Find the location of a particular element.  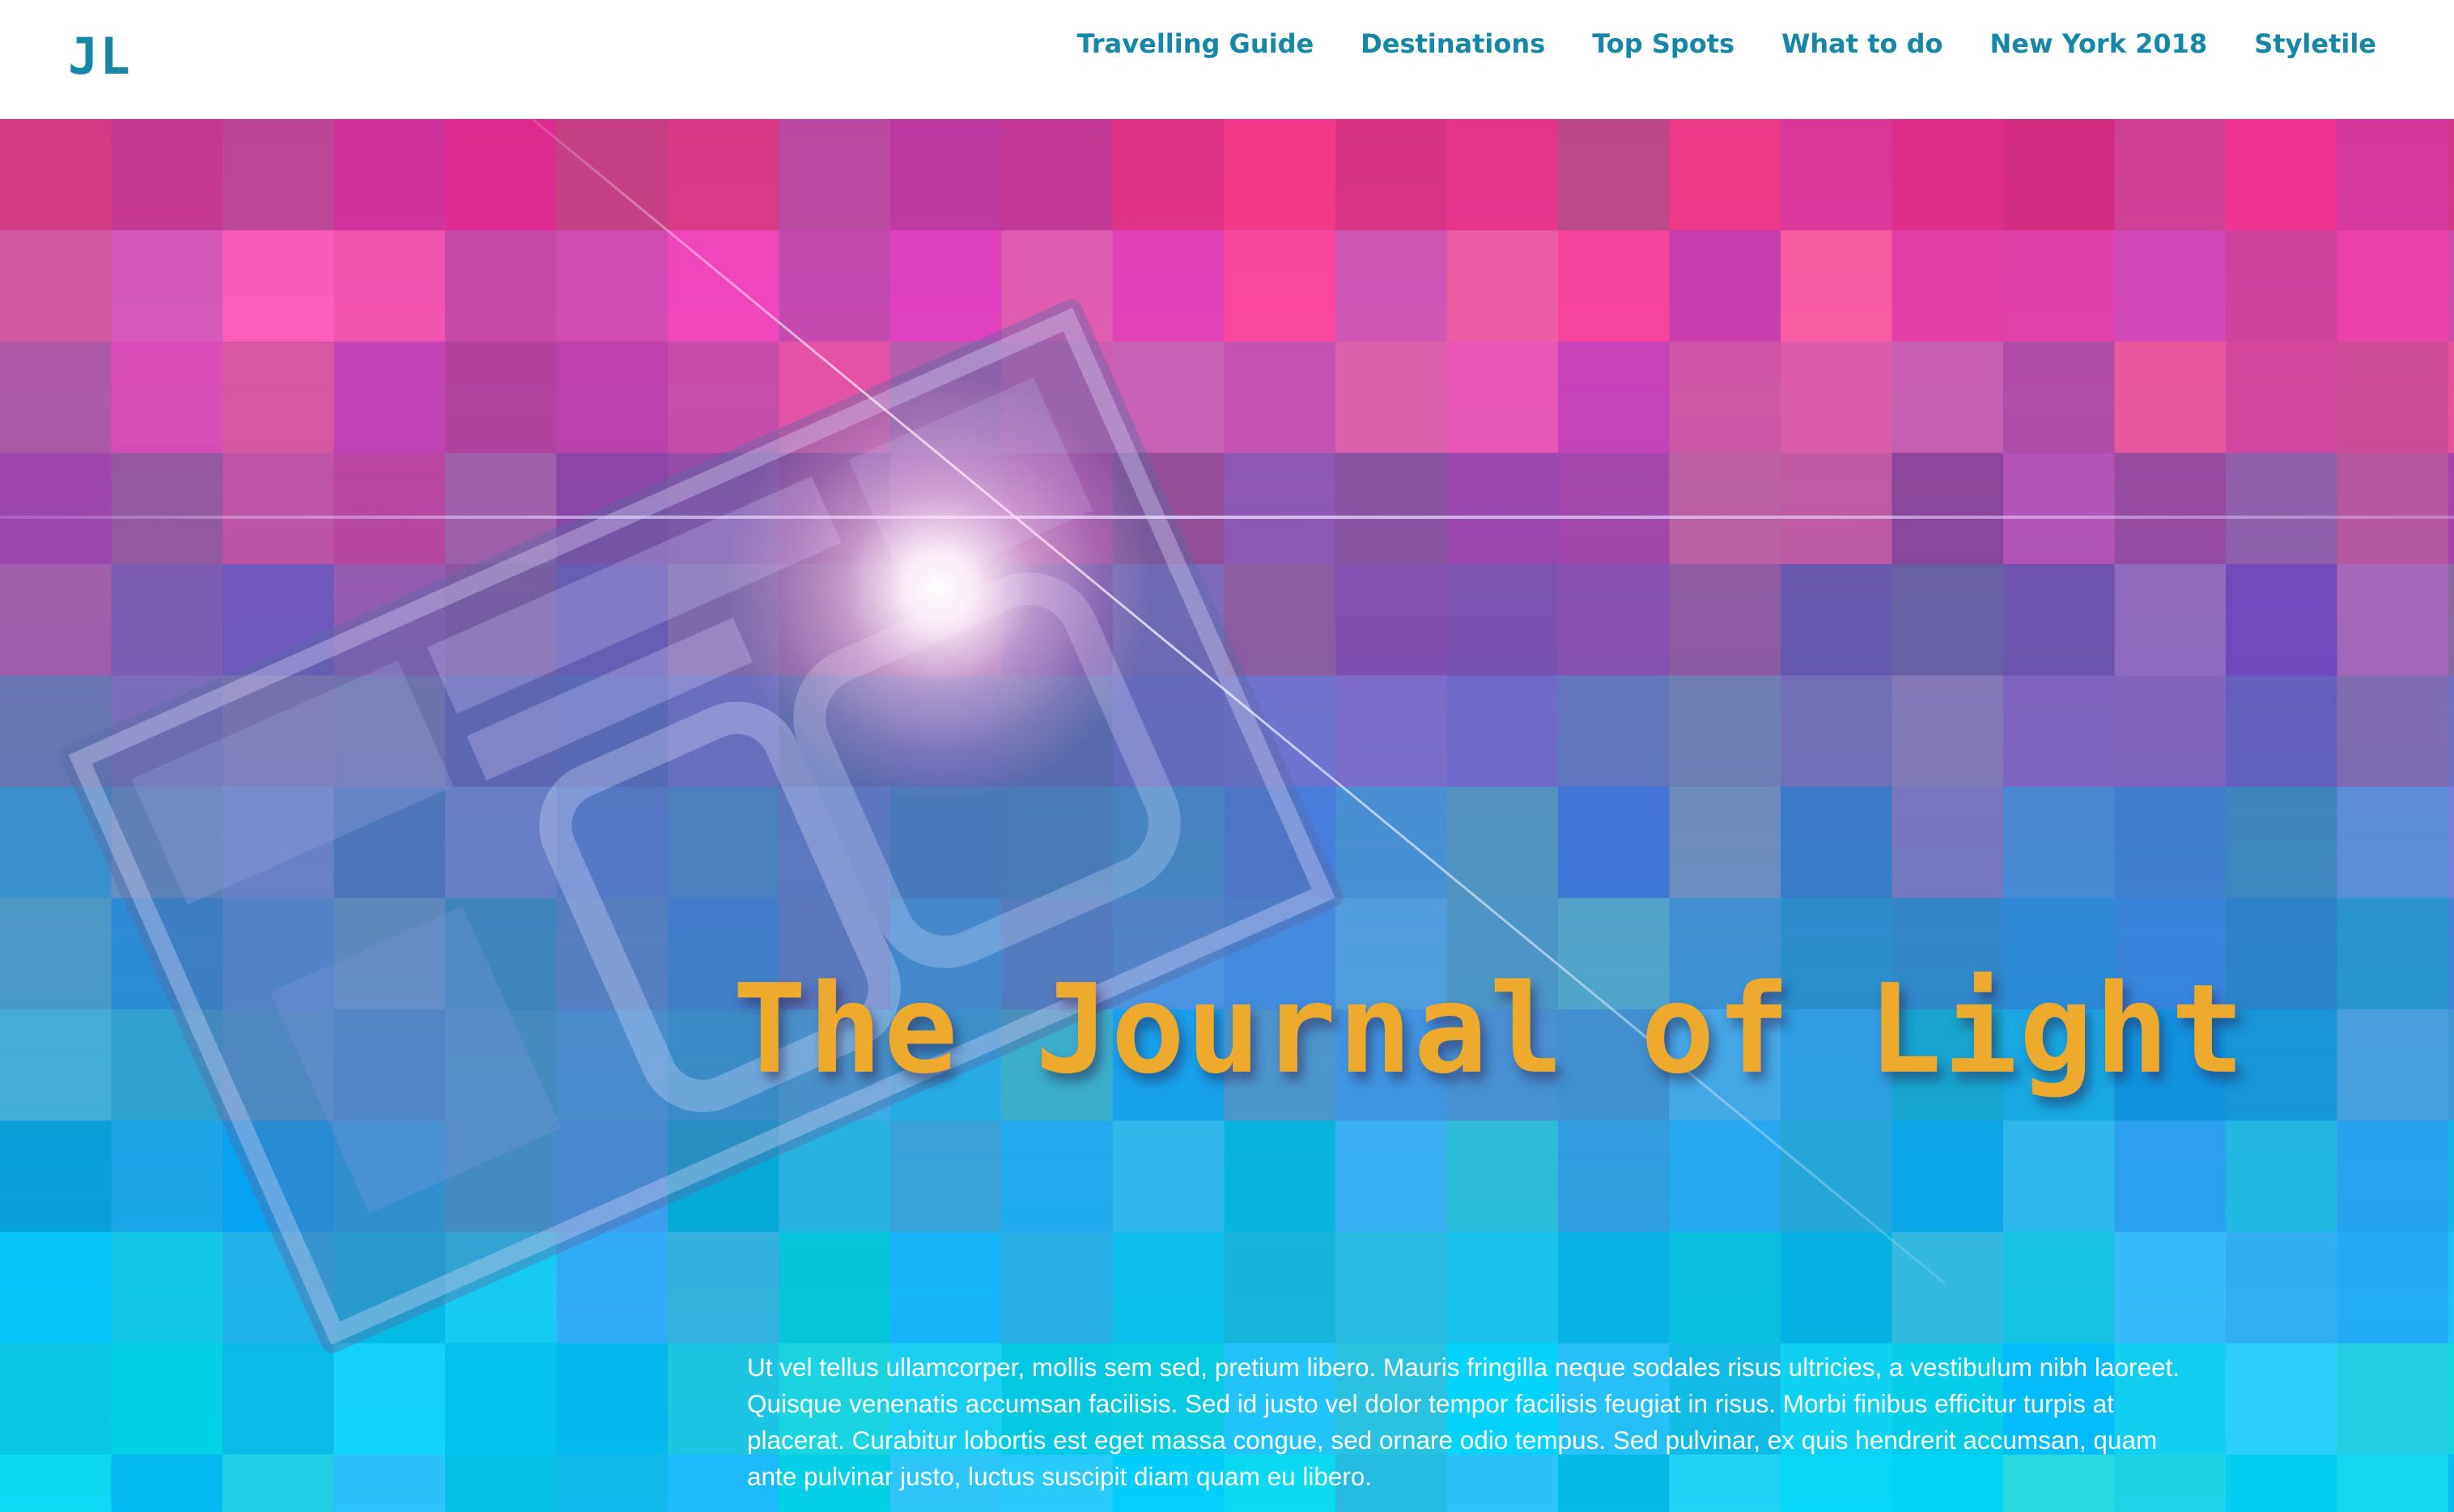

nav-link-new-york-2018: New York 2018 is located at coordinates (2099, 43).